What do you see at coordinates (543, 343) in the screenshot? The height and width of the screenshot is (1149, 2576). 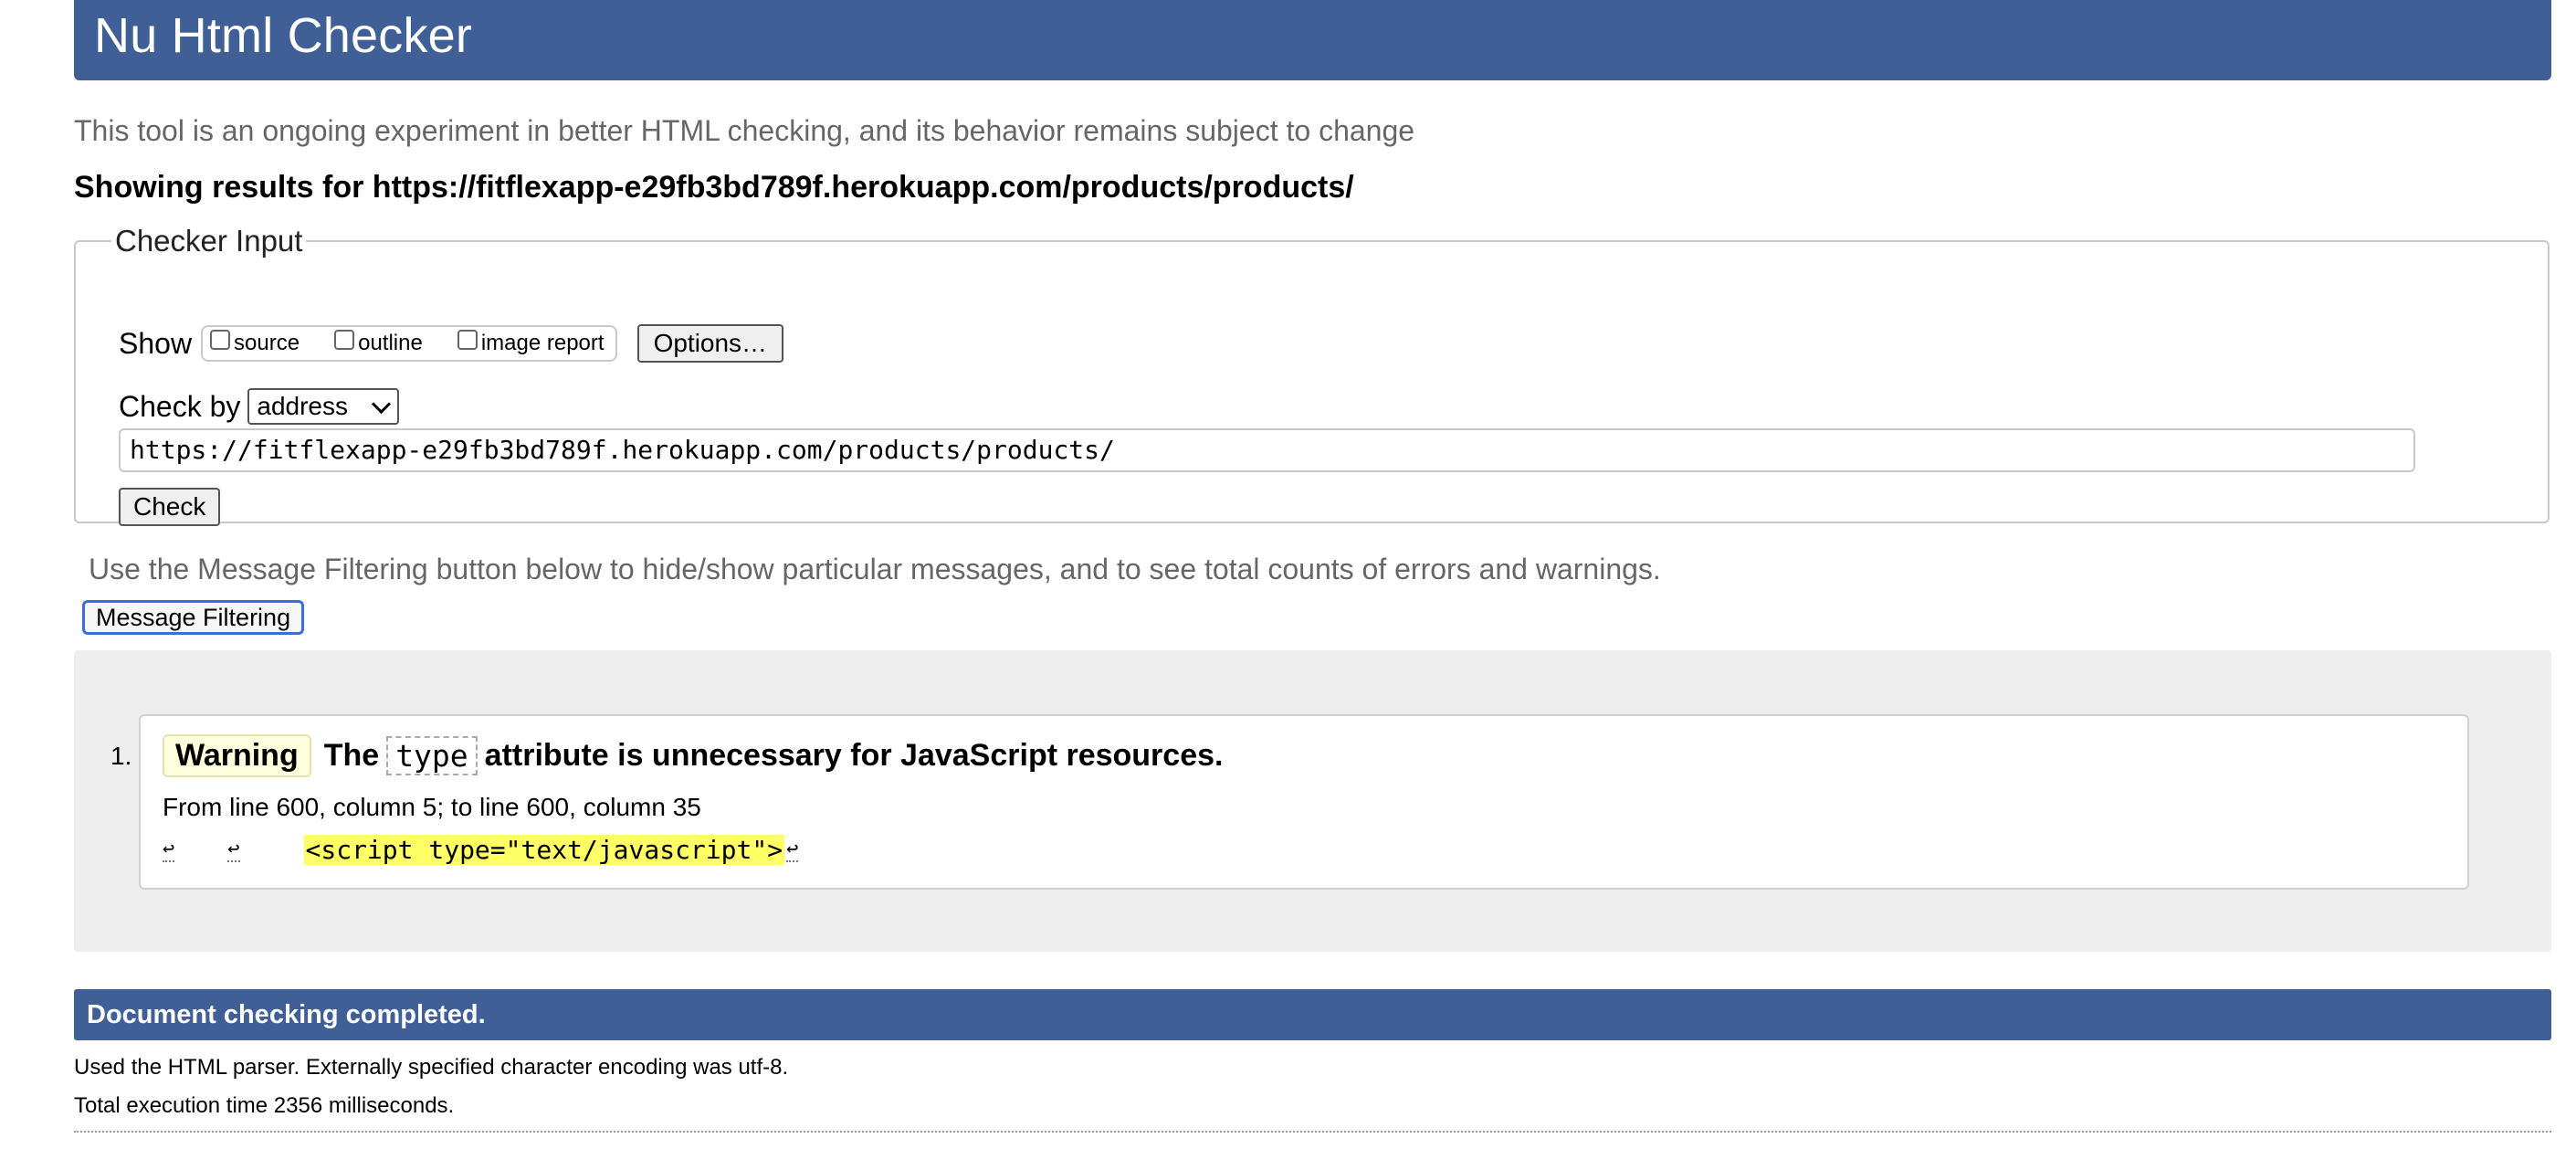 I see `image-report-checkbox-label: image report` at bounding box center [543, 343].